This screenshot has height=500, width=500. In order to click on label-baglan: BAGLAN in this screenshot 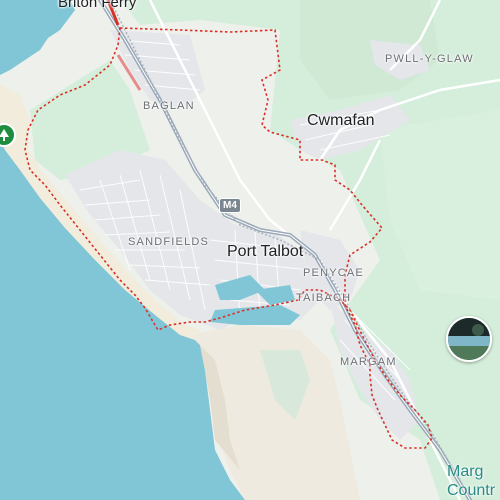, I will do `click(169, 106)`.